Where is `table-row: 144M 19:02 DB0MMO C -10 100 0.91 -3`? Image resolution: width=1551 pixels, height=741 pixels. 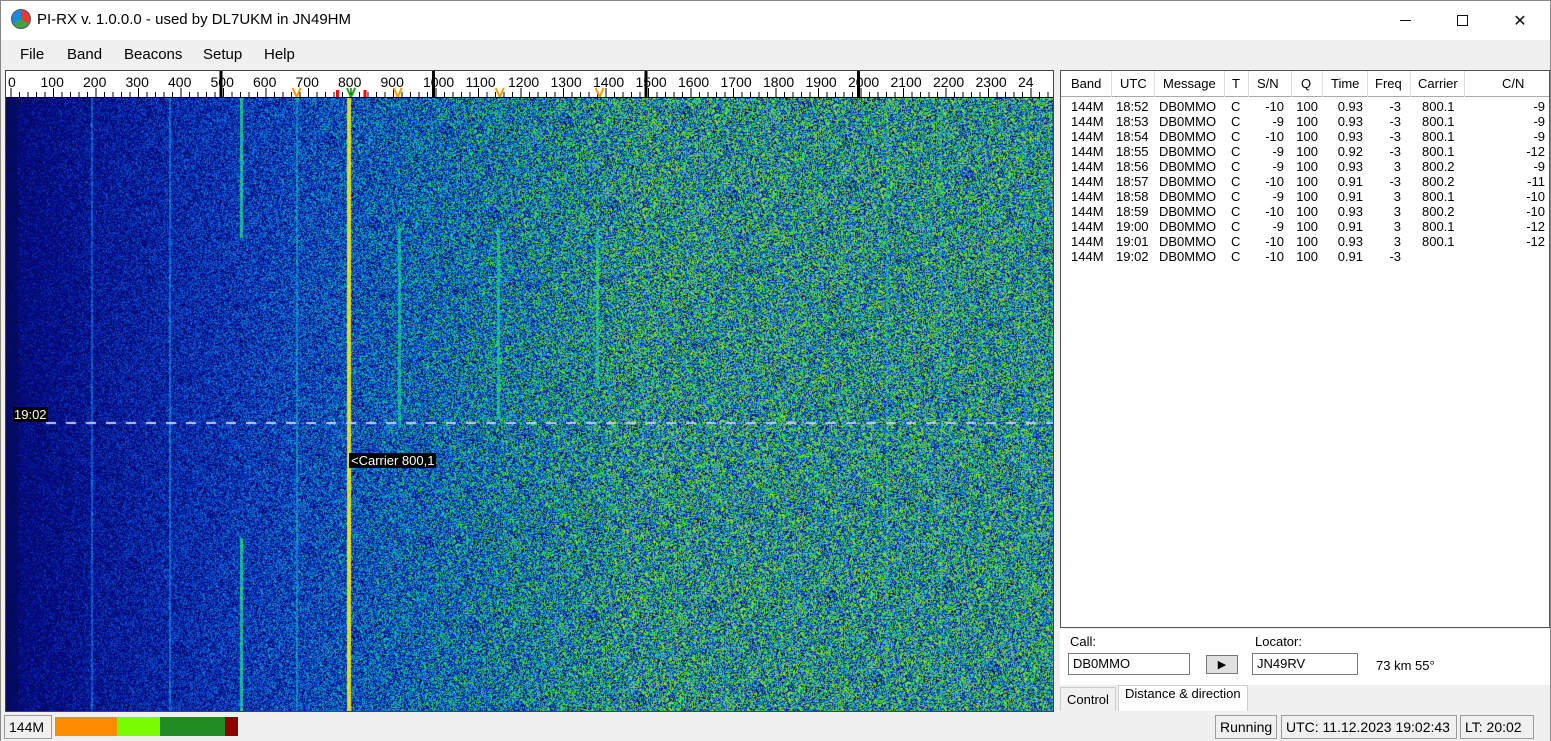 table-row: 144M 19:02 DB0MMO C -10 100 0.91 -3 is located at coordinates (1305, 256).